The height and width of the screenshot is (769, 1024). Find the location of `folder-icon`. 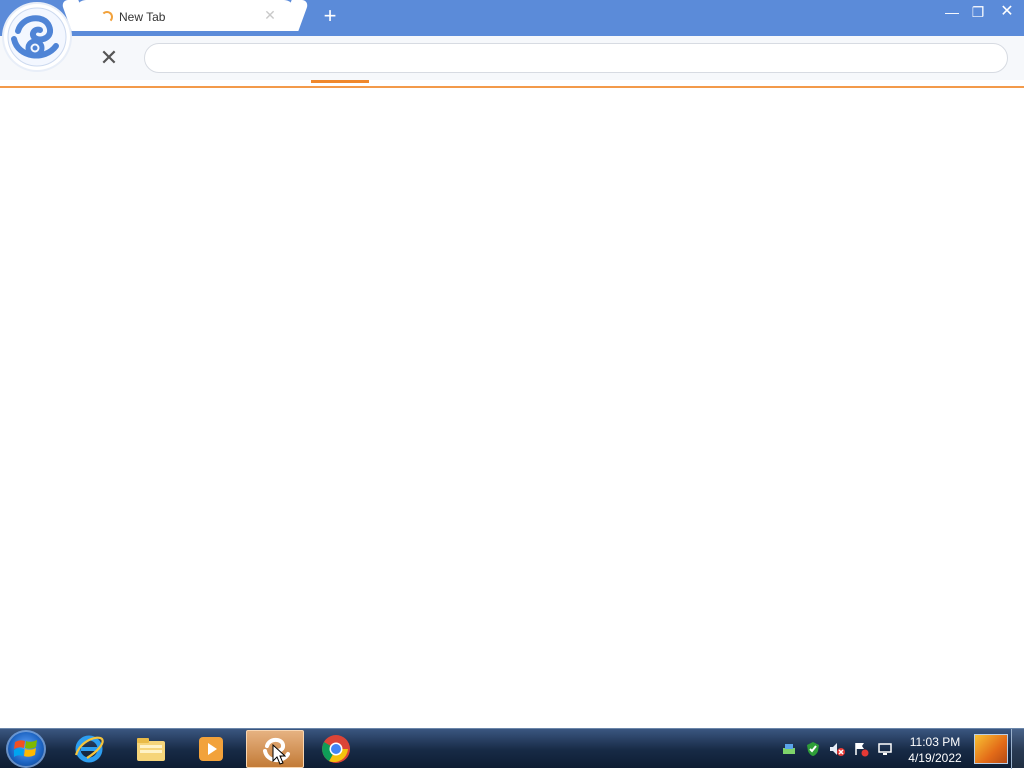

folder-icon is located at coordinates (151, 749).